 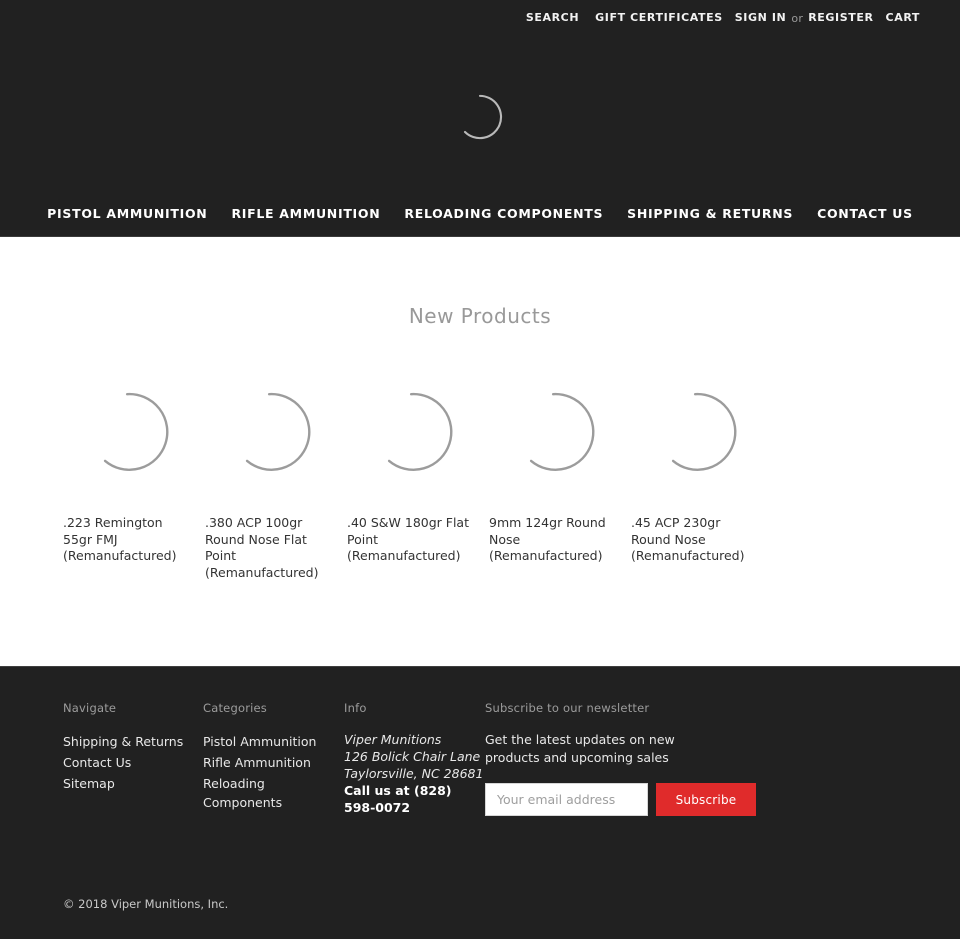 What do you see at coordinates (552, 18) in the screenshot?
I see `top-nav-search: SEARCH` at bounding box center [552, 18].